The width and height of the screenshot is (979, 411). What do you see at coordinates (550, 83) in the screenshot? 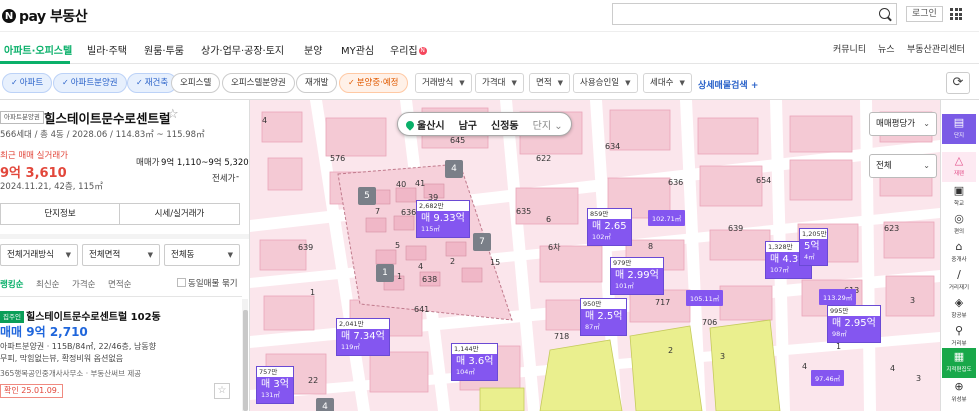
I see `dropdown-area: 면적 ▼` at bounding box center [550, 83].